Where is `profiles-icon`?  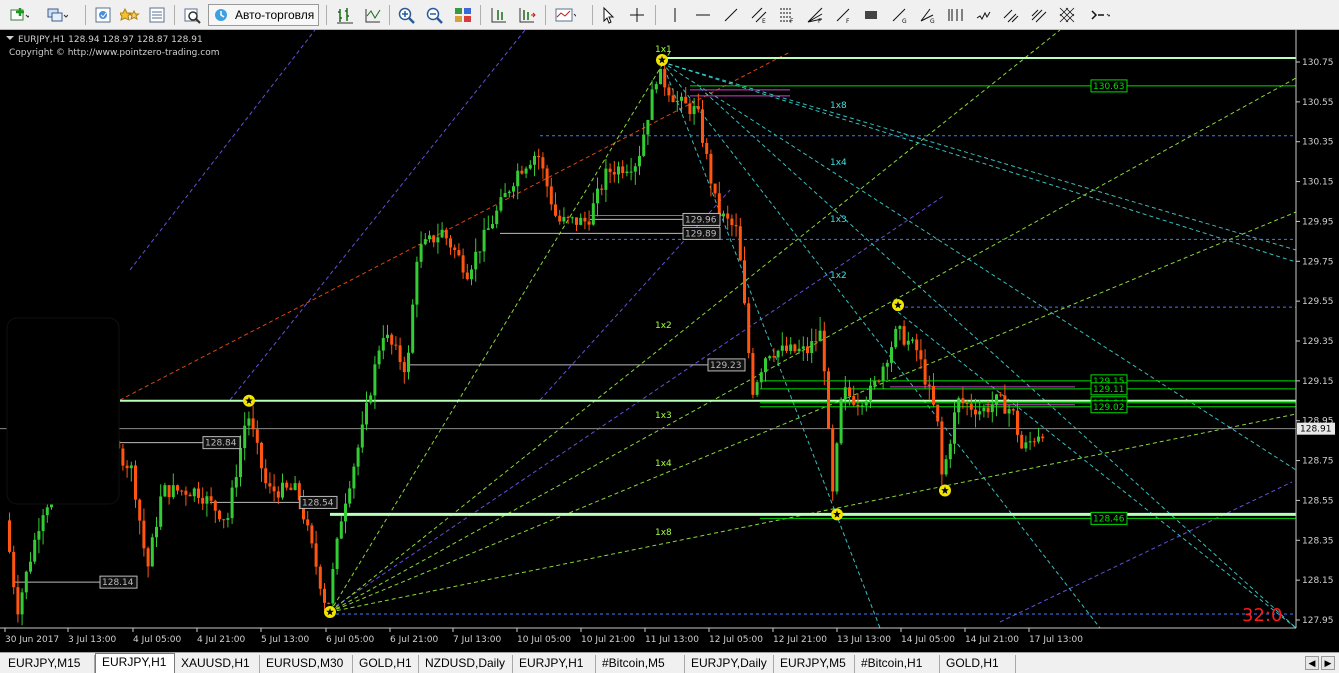 profiles-icon is located at coordinates (57, 15).